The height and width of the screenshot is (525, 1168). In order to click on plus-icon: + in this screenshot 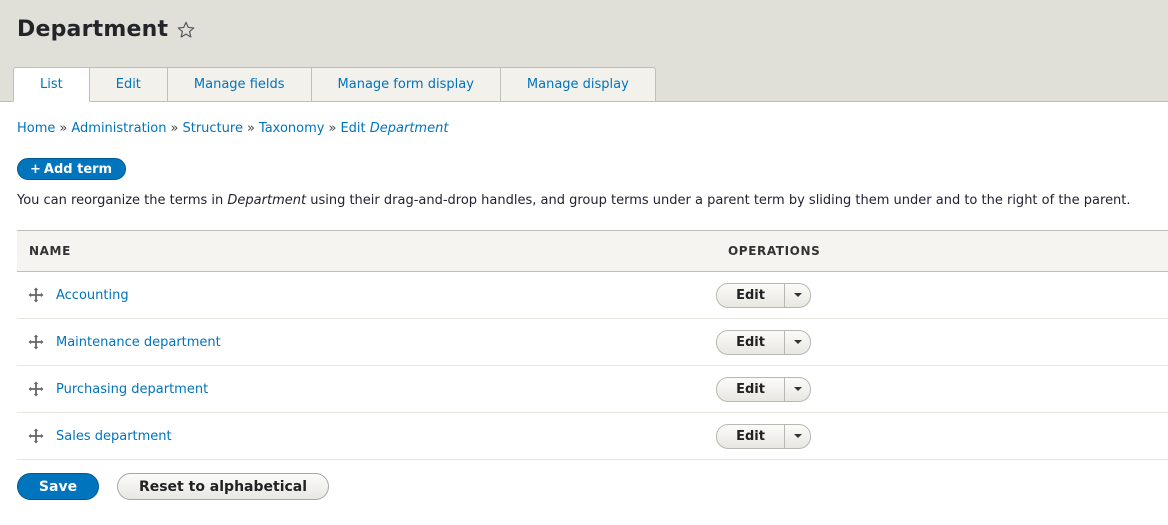, I will do `click(35, 169)`.